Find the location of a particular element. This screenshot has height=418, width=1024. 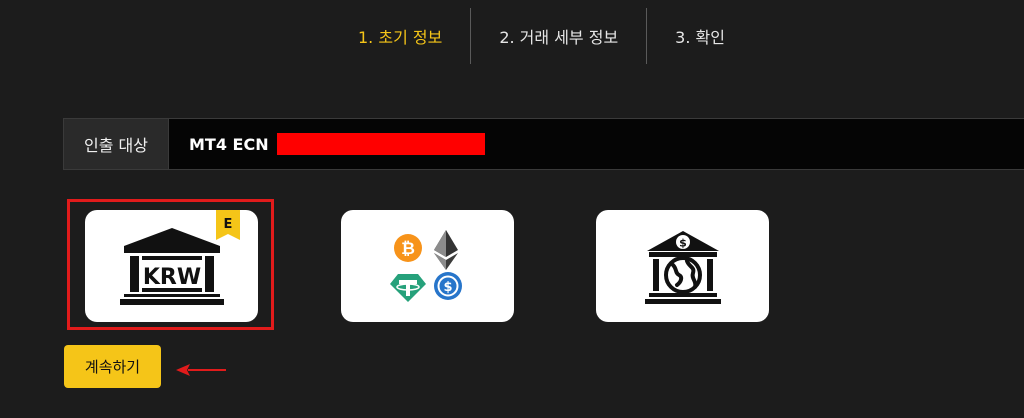

withdraw-target-row: 인출 대상 MT4 ECN is located at coordinates (543, 144).